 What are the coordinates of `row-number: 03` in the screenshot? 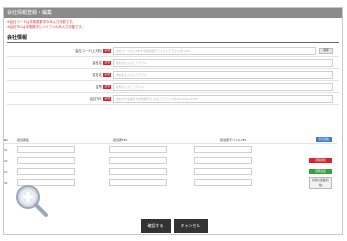 It's located at (6, 171).